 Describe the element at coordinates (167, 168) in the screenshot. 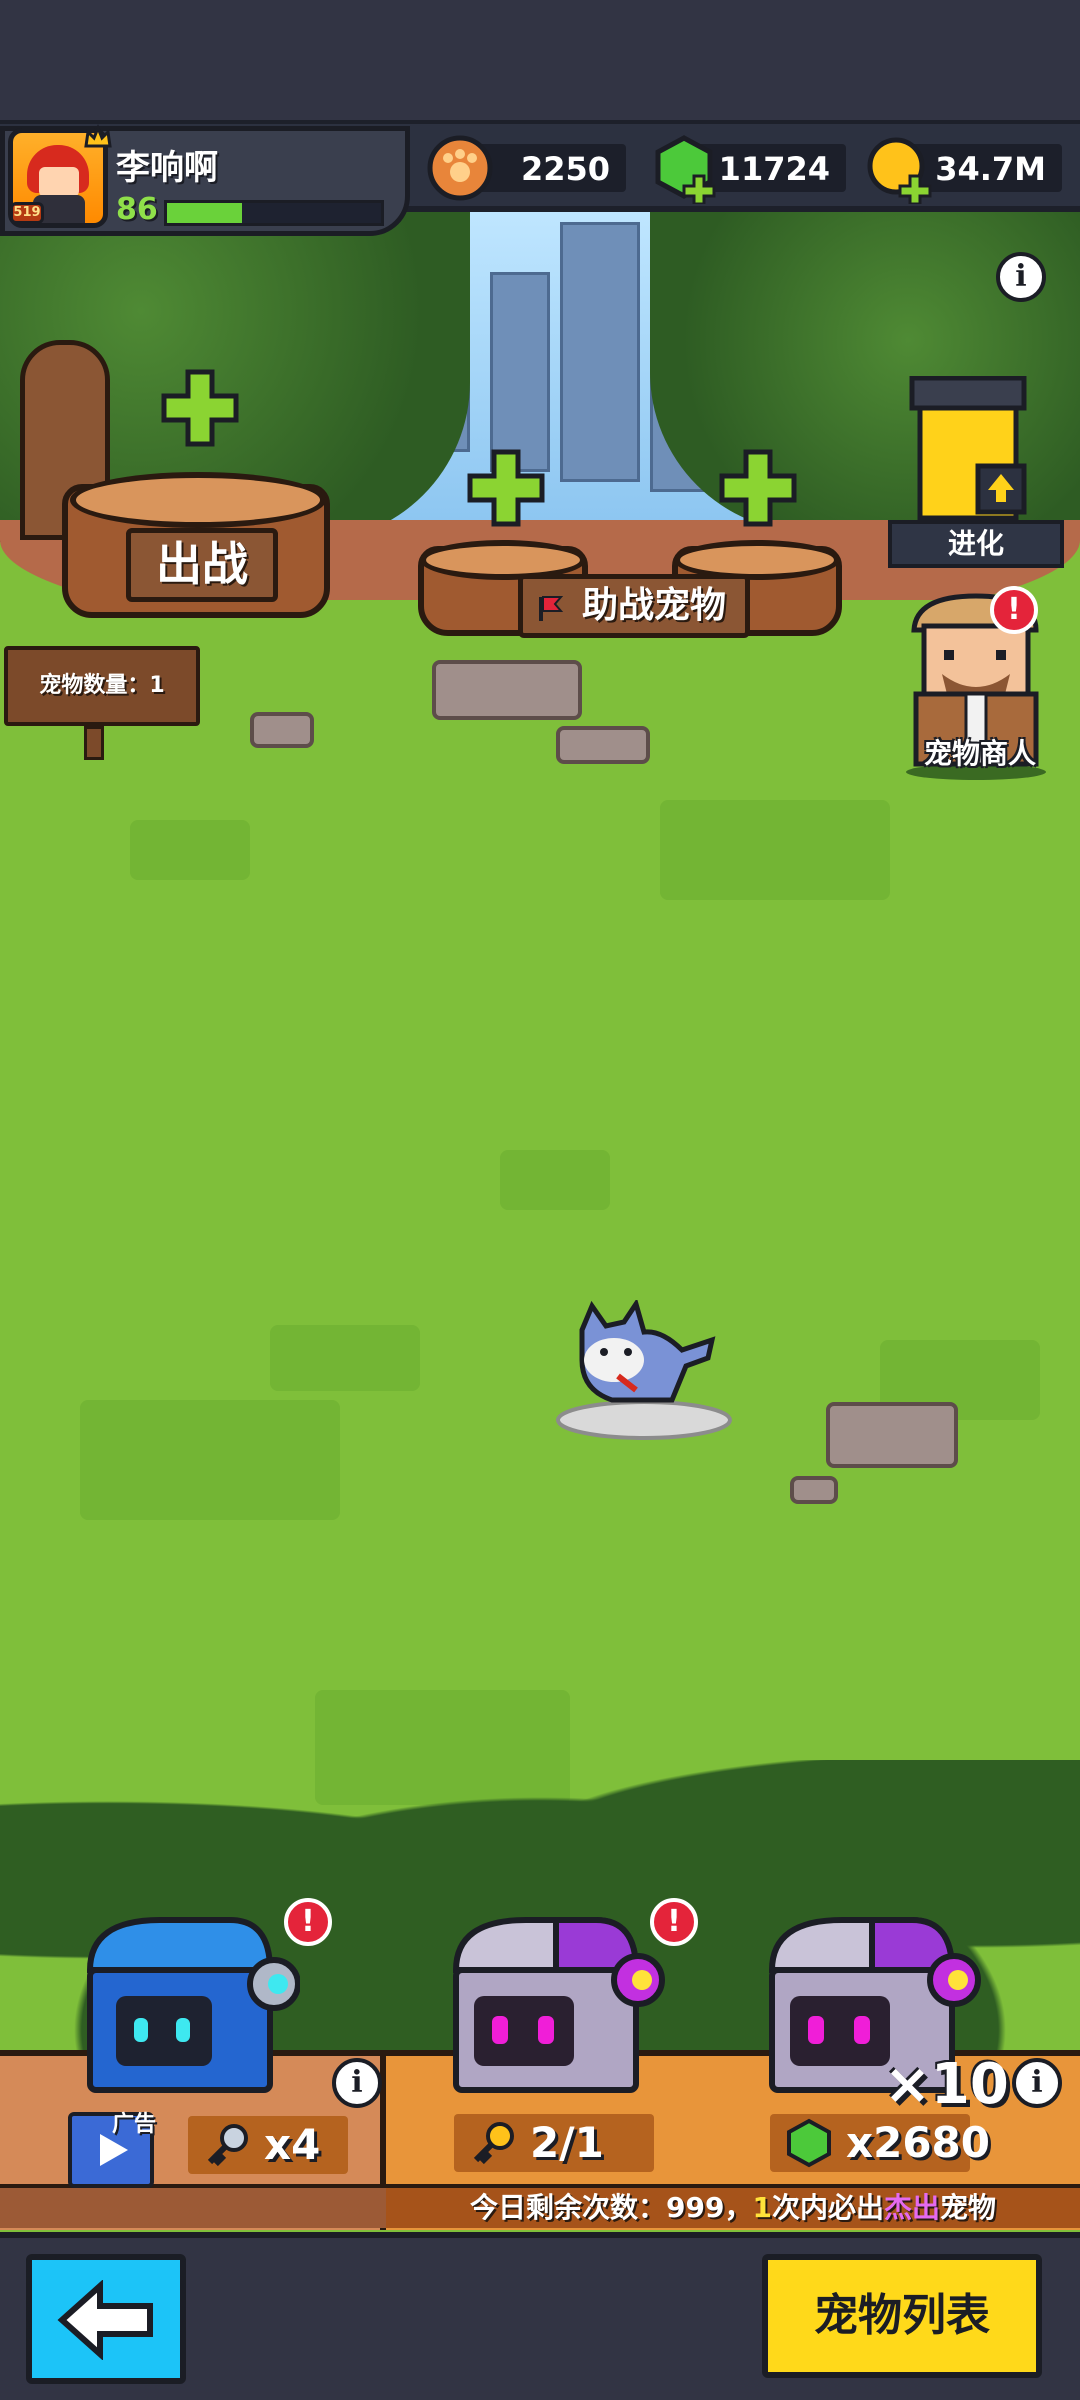

I see `player-name: 李响啊` at that location.